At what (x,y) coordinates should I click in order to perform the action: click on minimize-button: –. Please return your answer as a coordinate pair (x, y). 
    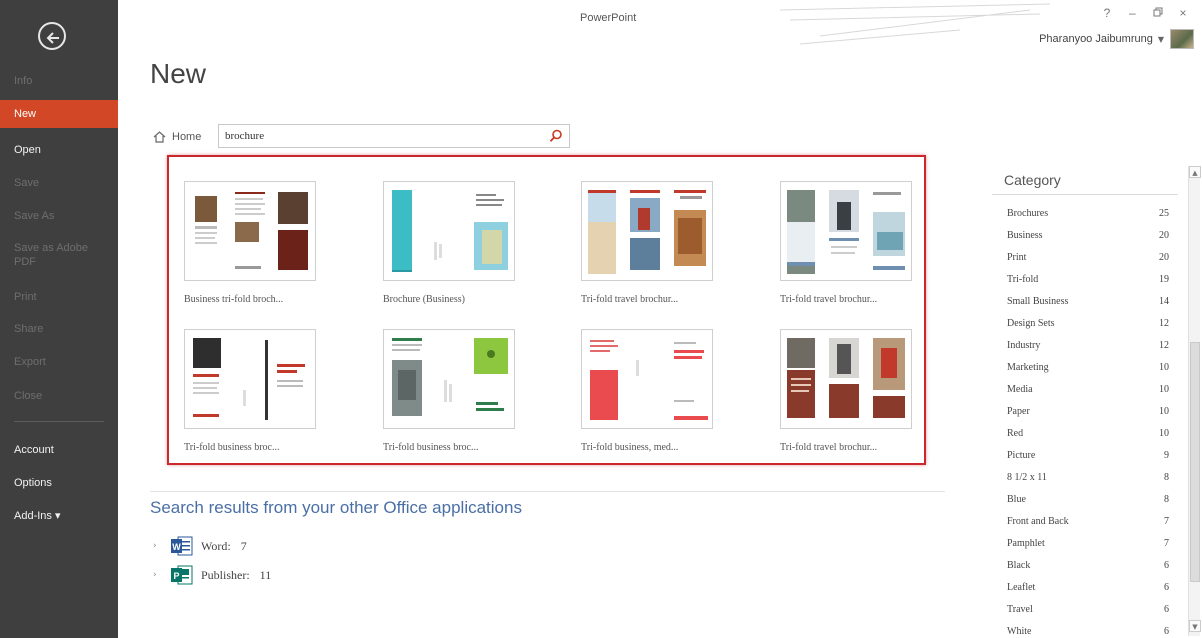
    Looking at the image, I should click on (1132, 13).